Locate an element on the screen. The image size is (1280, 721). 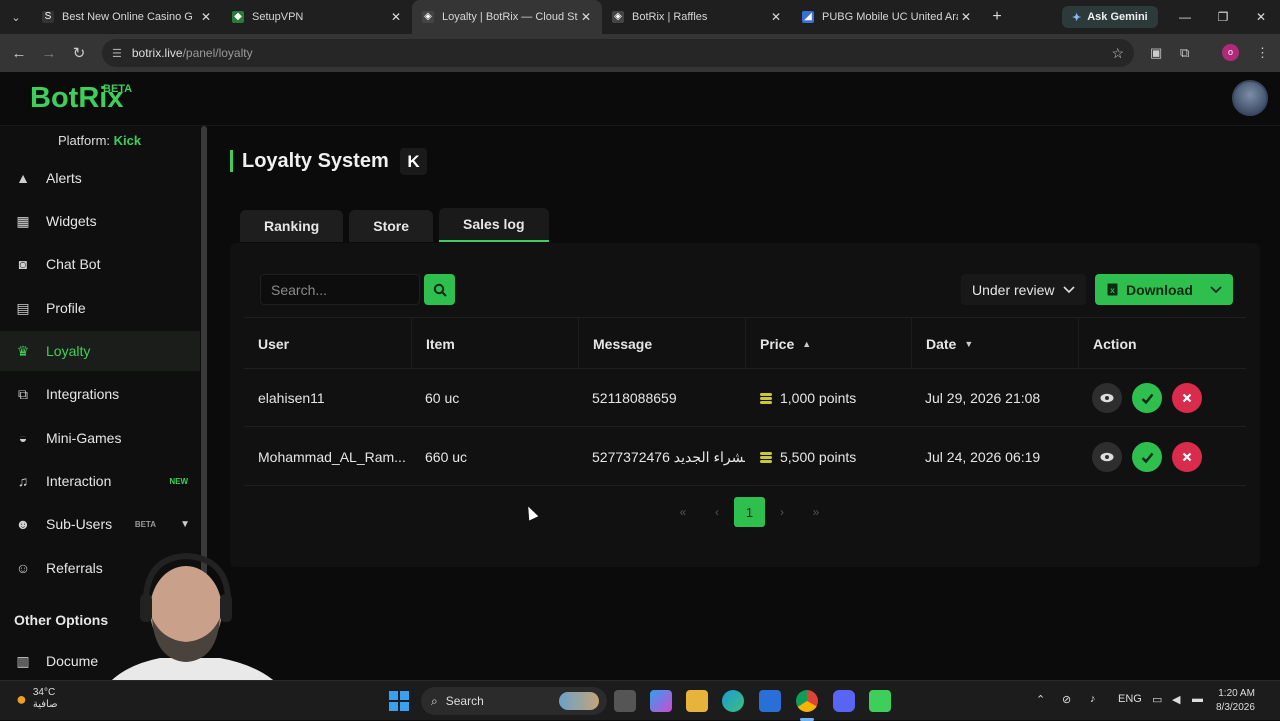
browser-tab-casino: S Best New Online Casino G ✕ is located at coordinates (127, 17).